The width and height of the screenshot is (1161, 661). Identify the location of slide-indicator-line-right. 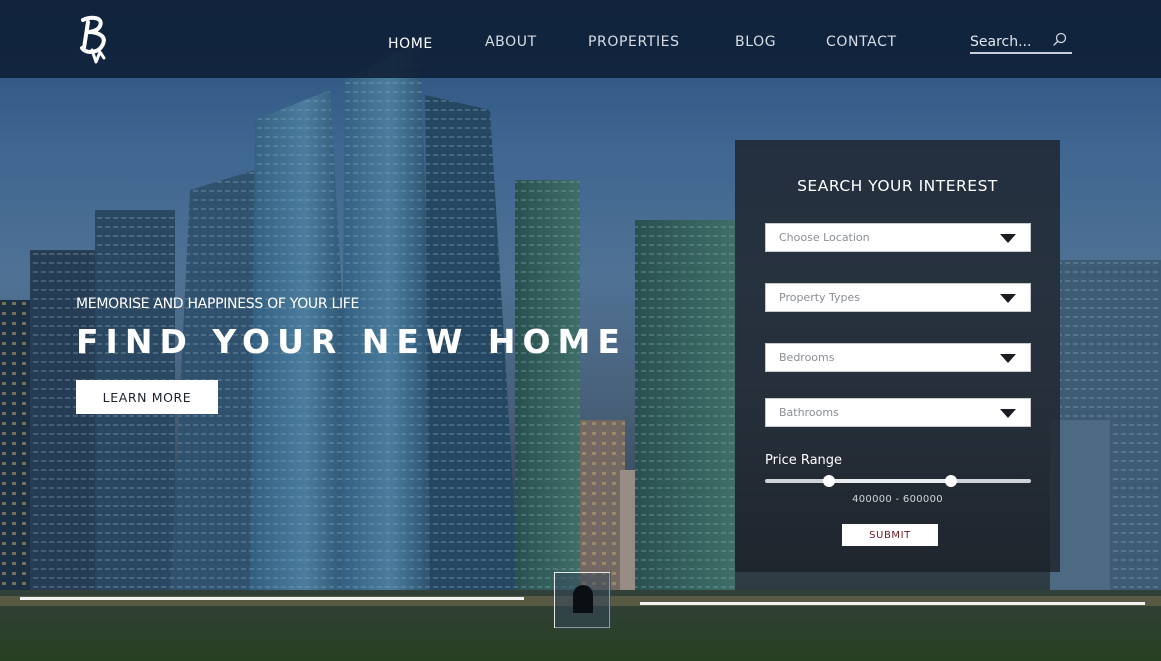
(892, 603).